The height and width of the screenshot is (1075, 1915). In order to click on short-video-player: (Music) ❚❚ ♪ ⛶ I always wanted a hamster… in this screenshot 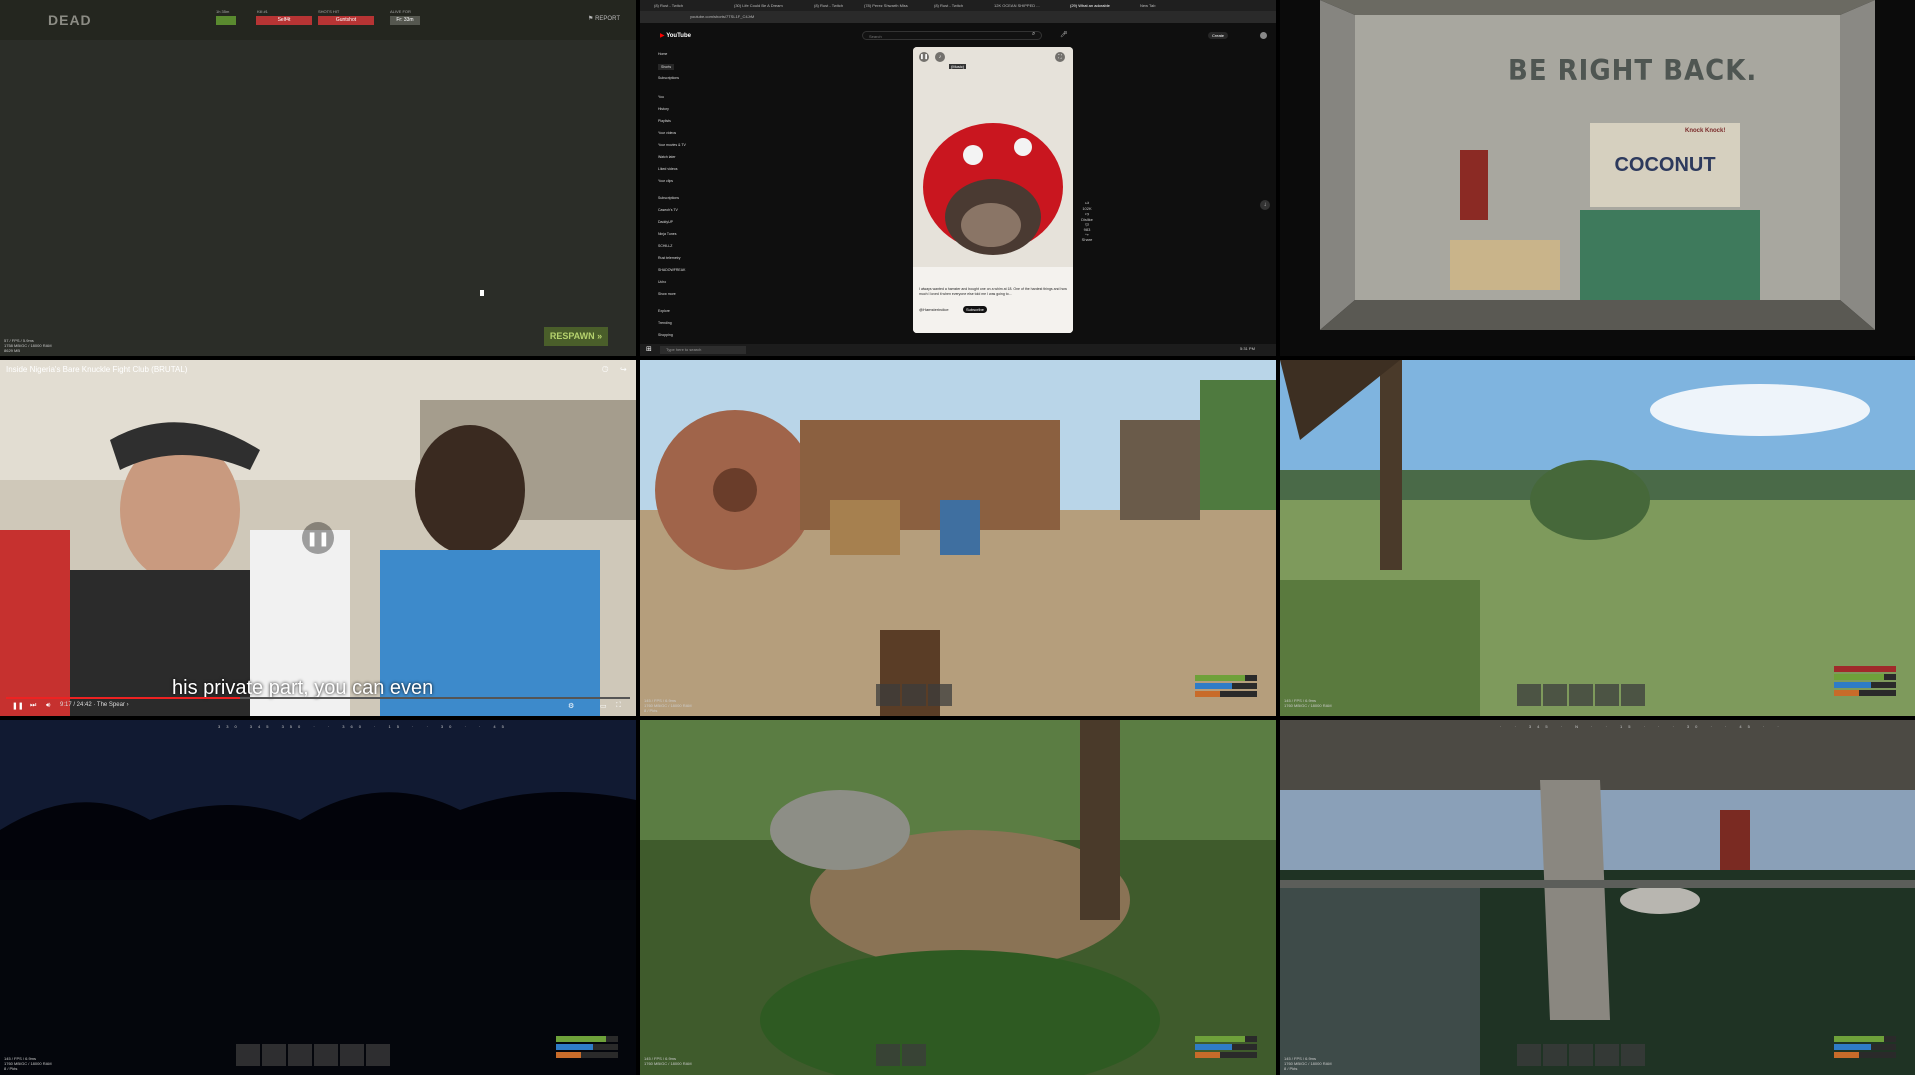, I will do `click(993, 190)`.